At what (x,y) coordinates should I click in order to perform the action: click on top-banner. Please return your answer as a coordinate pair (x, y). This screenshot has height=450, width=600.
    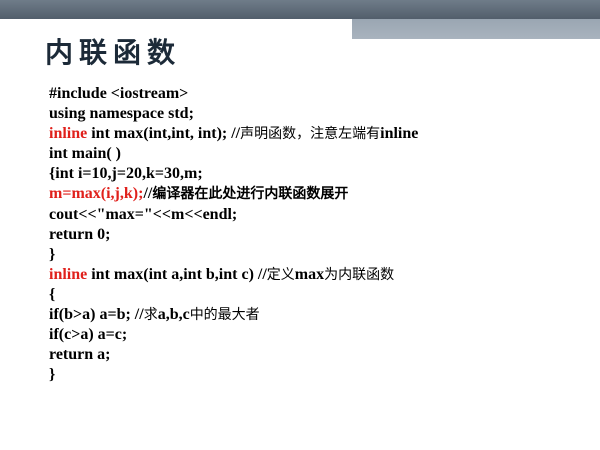
    Looking at the image, I should click on (300, 9).